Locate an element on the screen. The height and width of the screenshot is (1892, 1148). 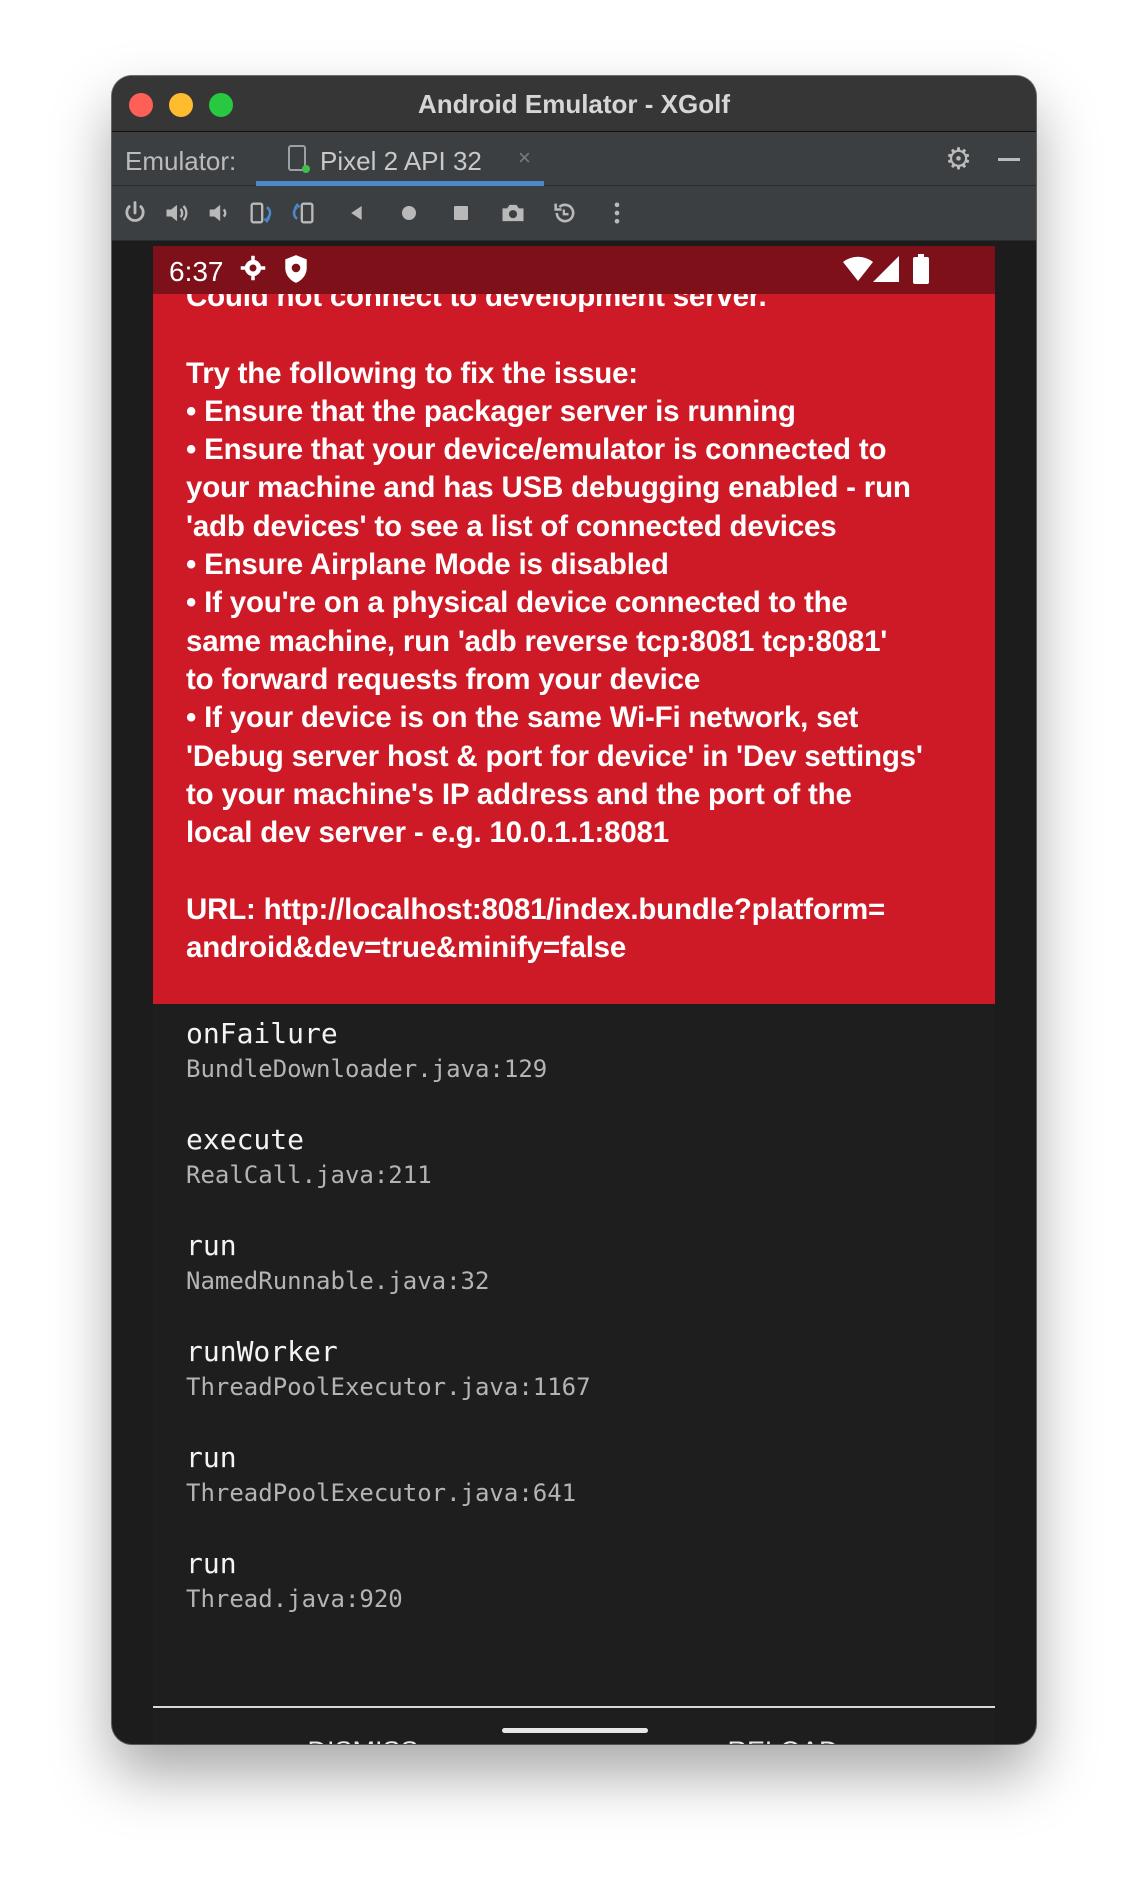
window-title: Android Emulator - XGolf is located at coordinates (574, 104).